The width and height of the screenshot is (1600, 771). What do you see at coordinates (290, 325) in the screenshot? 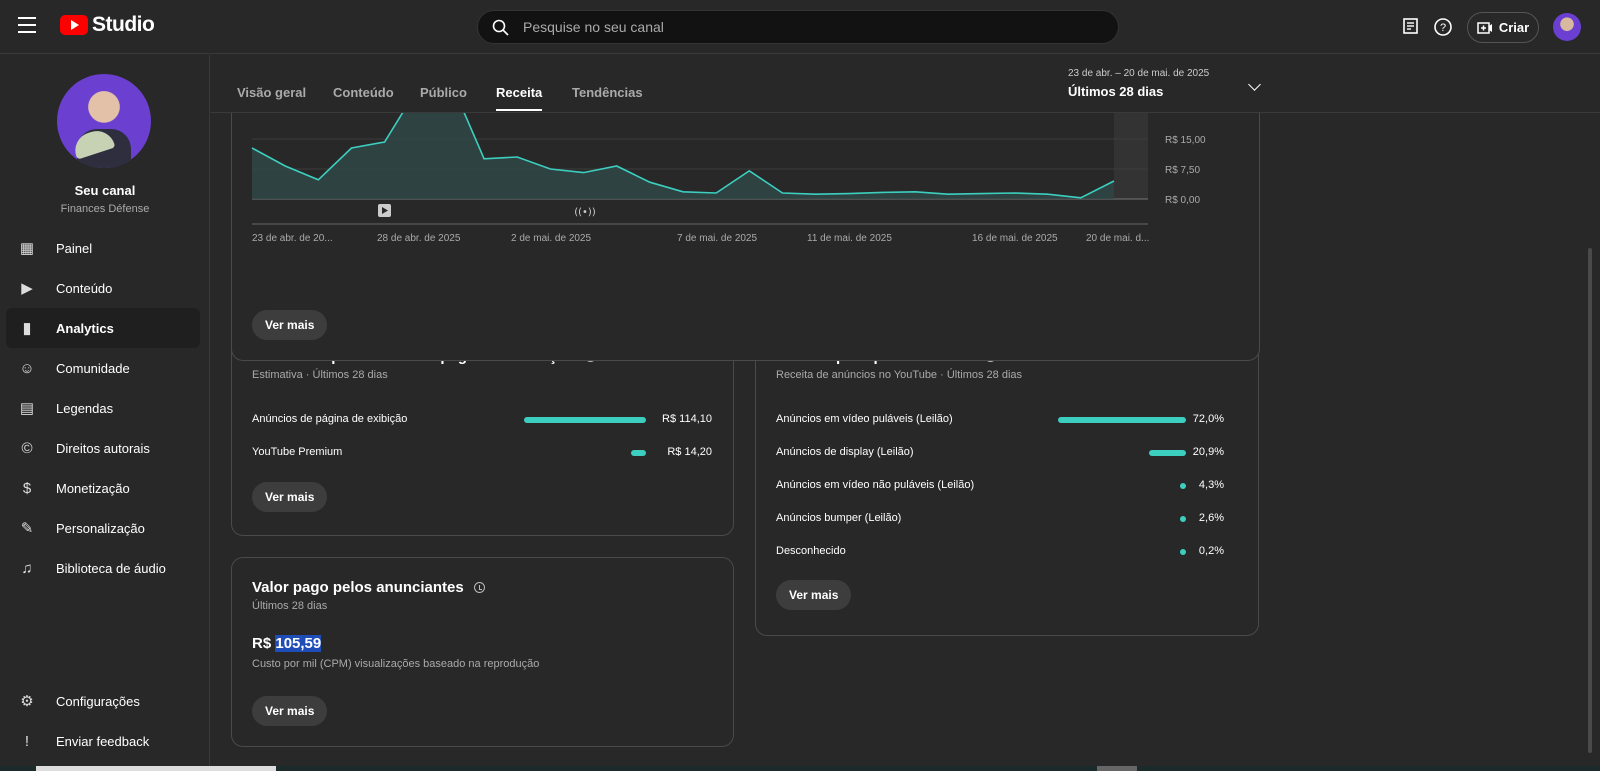
I see `chart-see-more-button: Ver mais` at bounding box center [290, 325].